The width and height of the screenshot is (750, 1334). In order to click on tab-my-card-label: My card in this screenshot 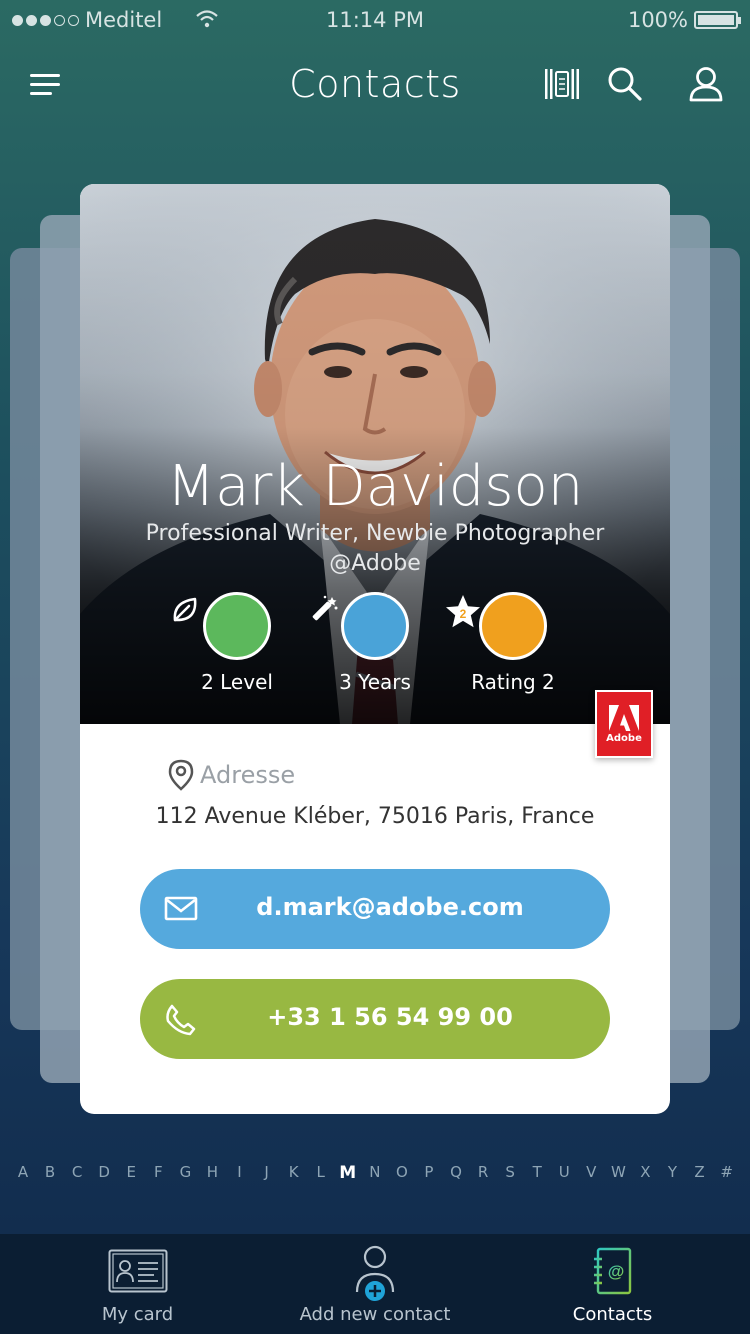, I will do `click(137, 1314)`.